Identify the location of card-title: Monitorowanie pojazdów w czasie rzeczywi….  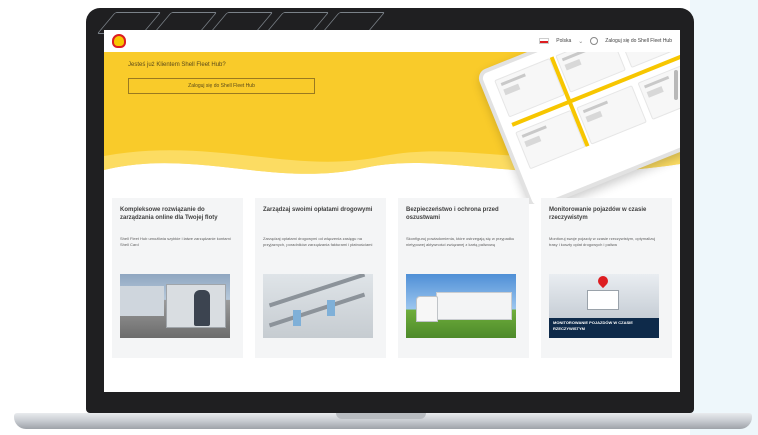
(598, 214).